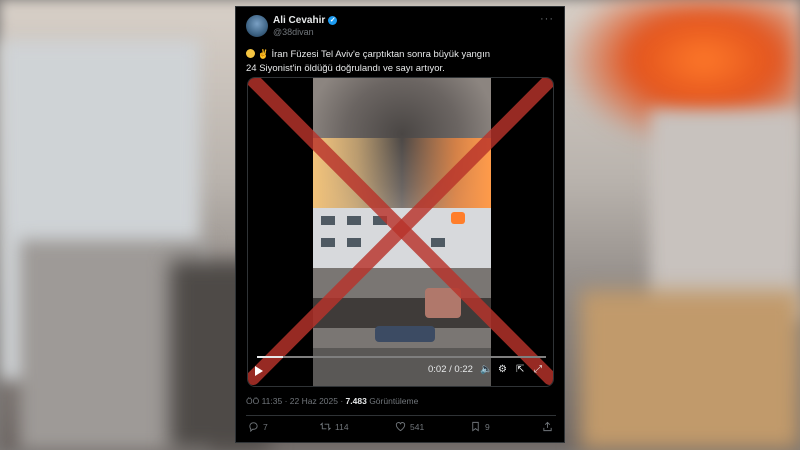  Describe the element at coordinates (342, 426) in the screenshot. I see `retweet-count: 114` at that location.